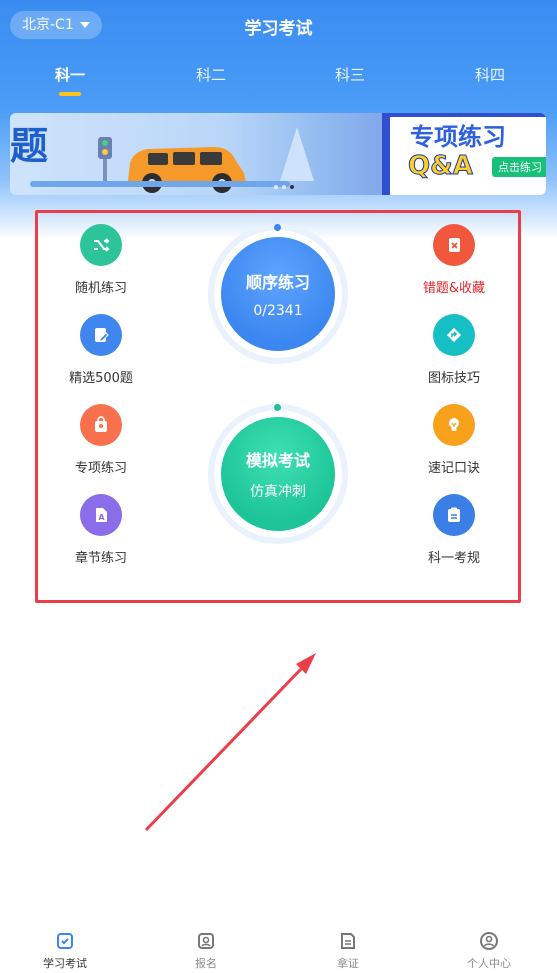 The height and width of the screenshot is (973, 557). What do you see at coordinates (489, 951) in the screenshot?
I see `nav-profile: 个人中心` at bounding box center [489, 951].